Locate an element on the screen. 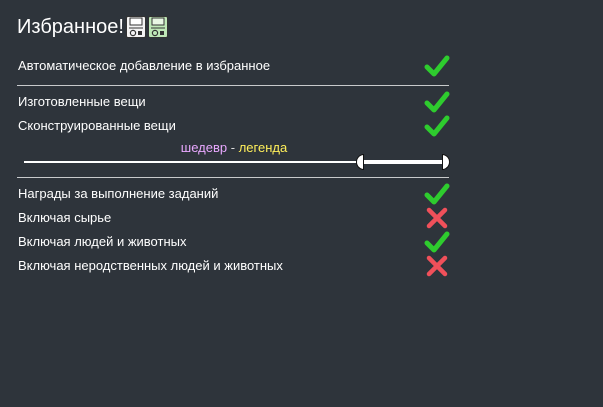 The image size is (603, 407). row-crafted-items: Изготовленные вещи is located at coordinates (234, 102).